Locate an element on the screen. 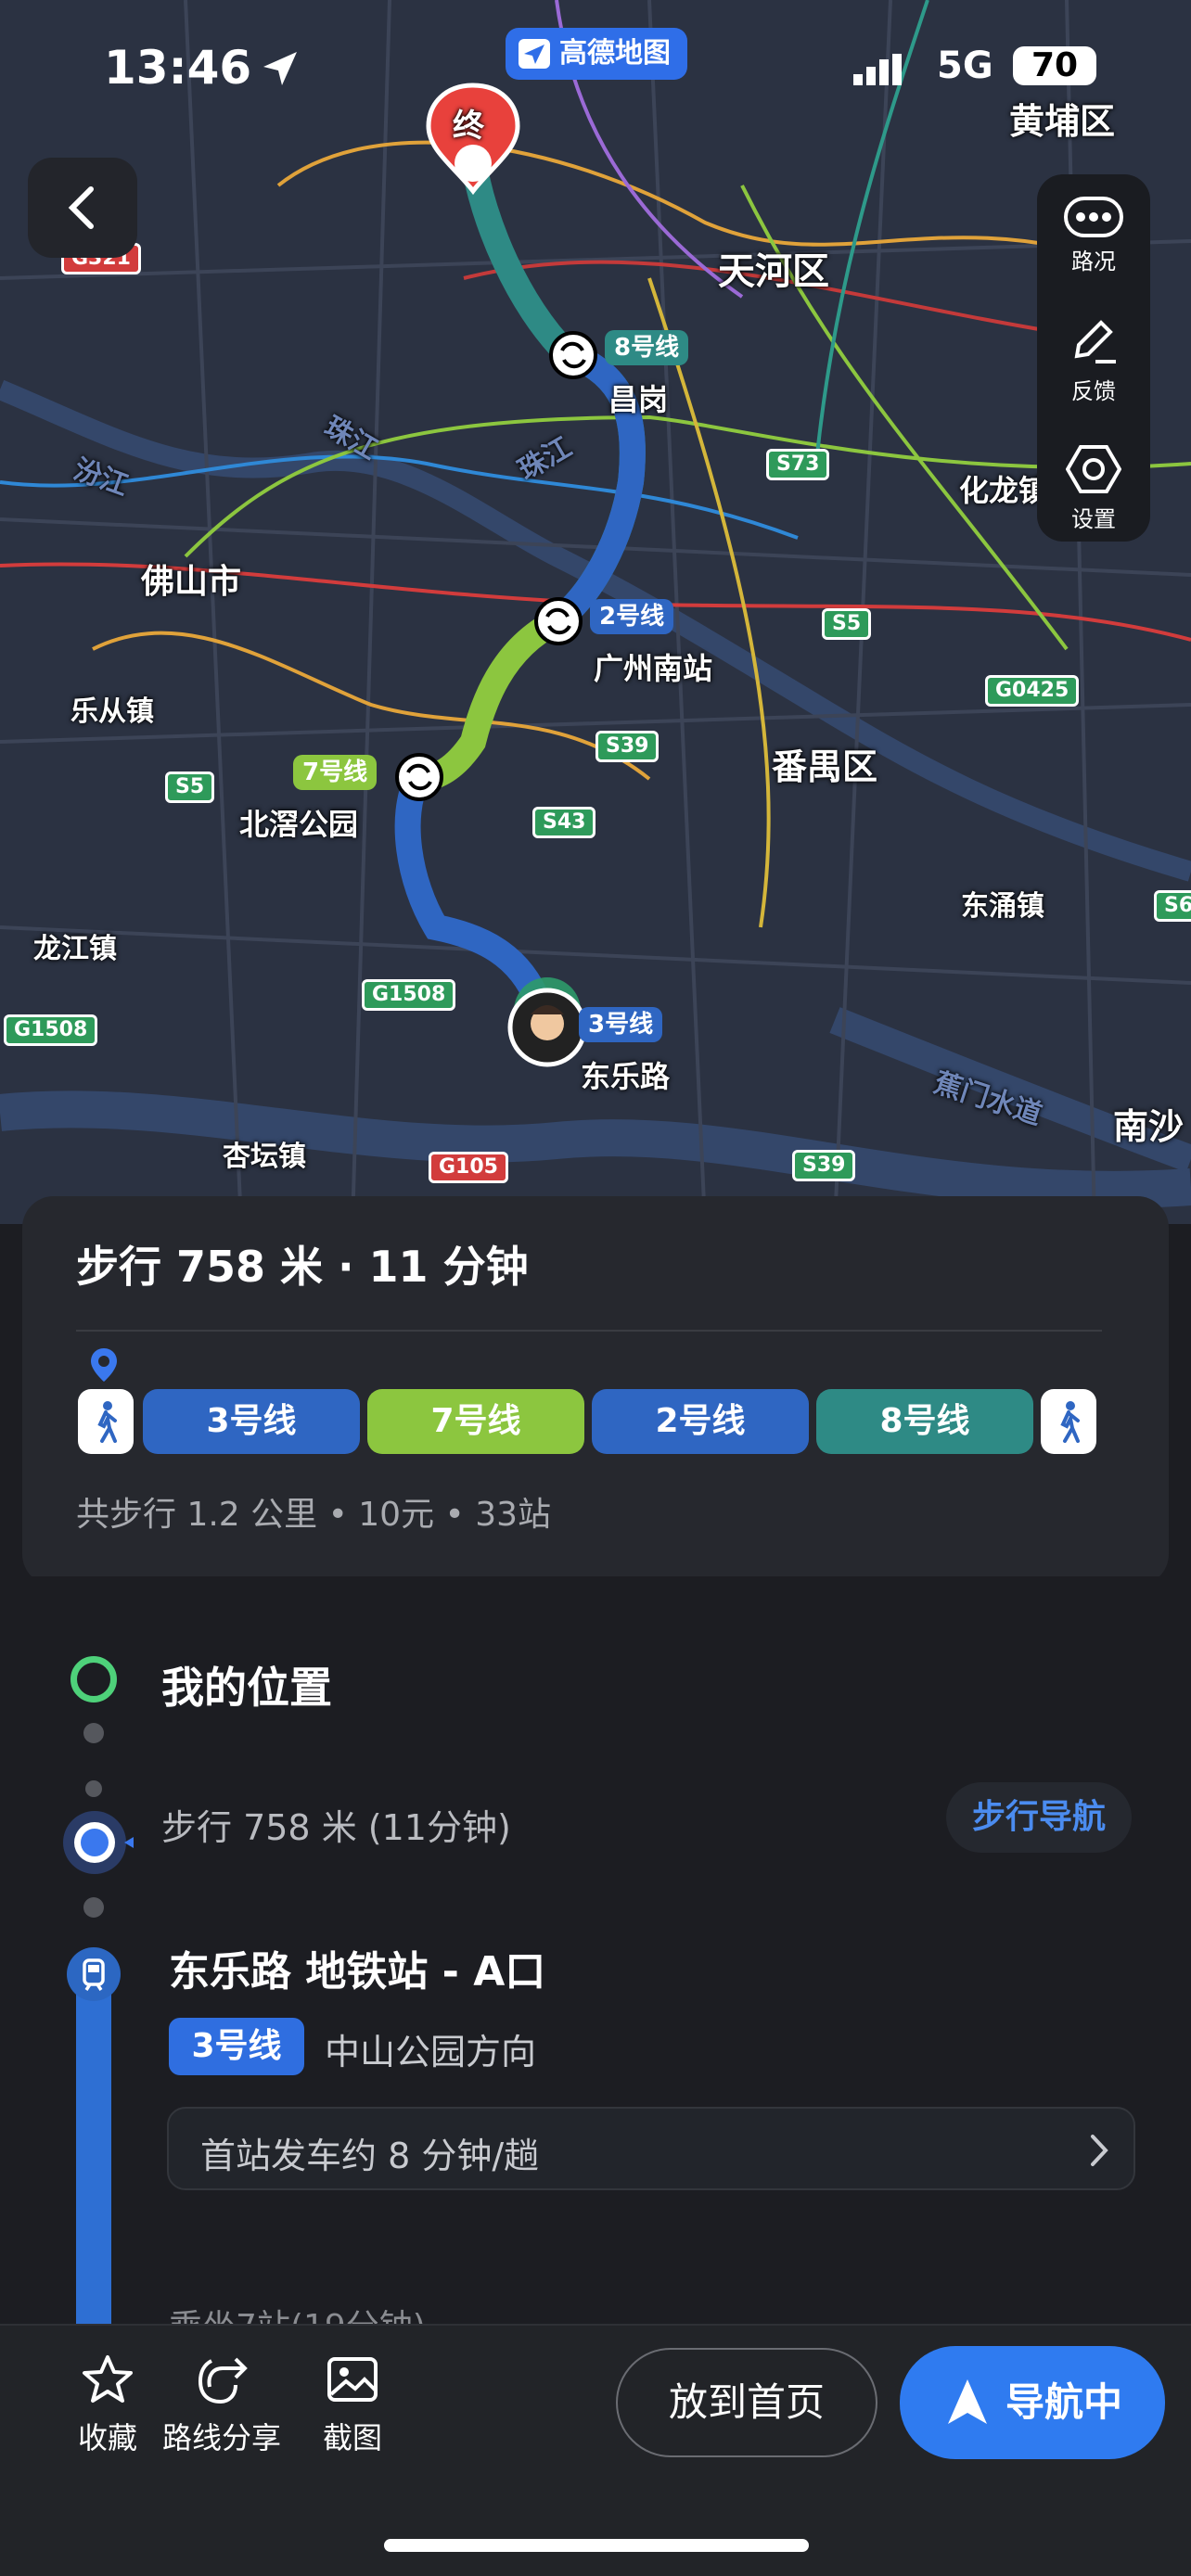 The height and width of the screenshot is (2576, 1191). line-tag: 3号线 is located at coordinates (621, 1024).